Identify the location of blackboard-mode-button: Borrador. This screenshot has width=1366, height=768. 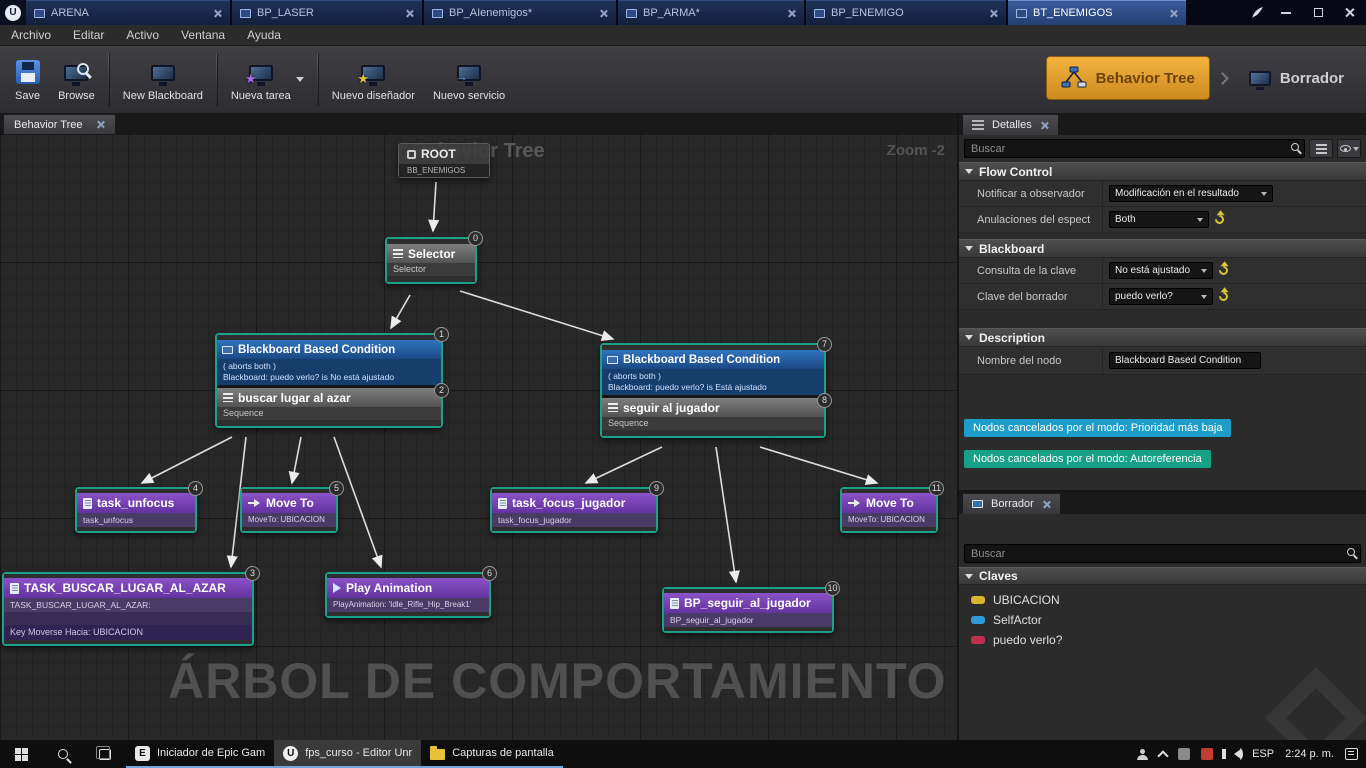
(1296, 78).